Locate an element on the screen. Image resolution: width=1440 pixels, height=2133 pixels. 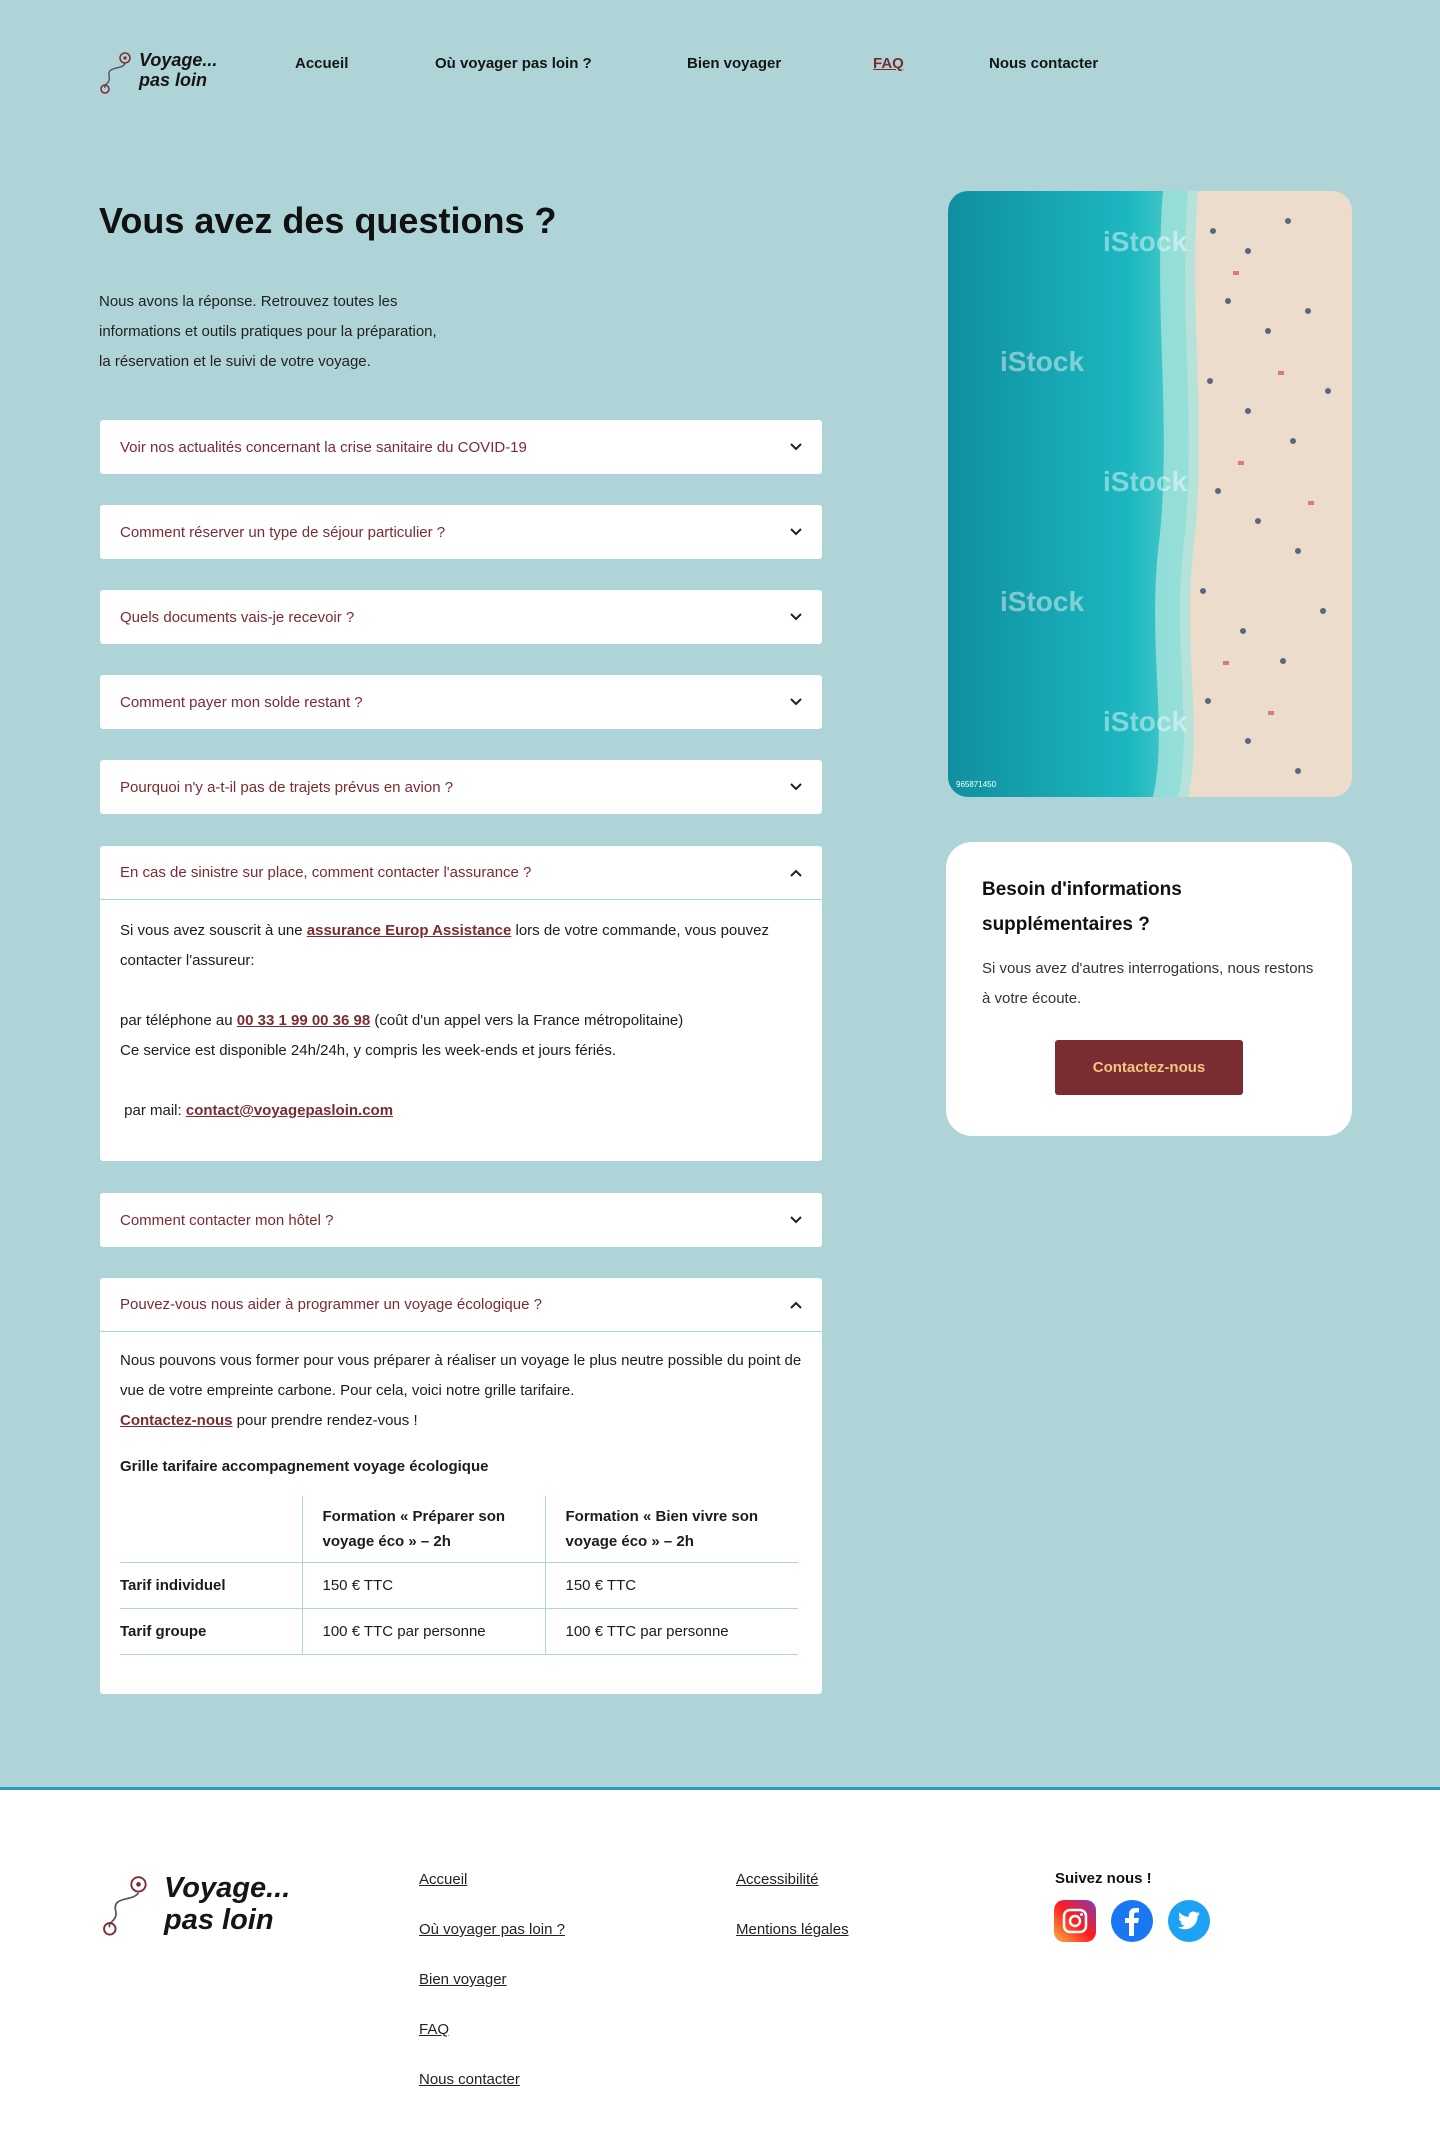
answer-text: par téléphone au is located at coordinates (178, 1020).